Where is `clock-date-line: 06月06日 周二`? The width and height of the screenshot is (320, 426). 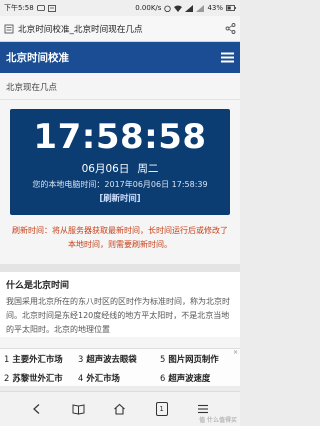
clock-date-line: 06月06日 周二 is located at coordinates (120, 168).